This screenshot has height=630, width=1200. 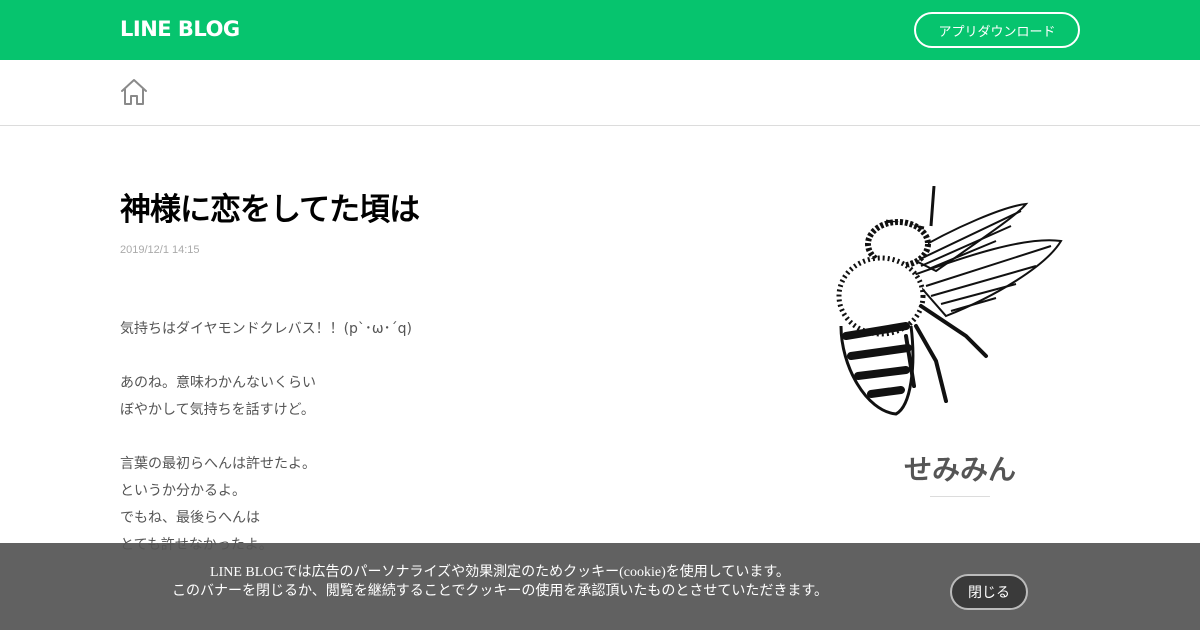 What do you see at coordinates (600, 93) in the screenshot?
I see `sub-navigation` at bounding box center [600, 93].